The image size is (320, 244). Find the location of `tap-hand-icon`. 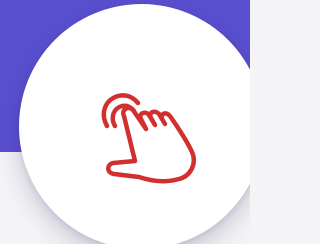

tap-hand-icon is located at coordinates (149, 138).